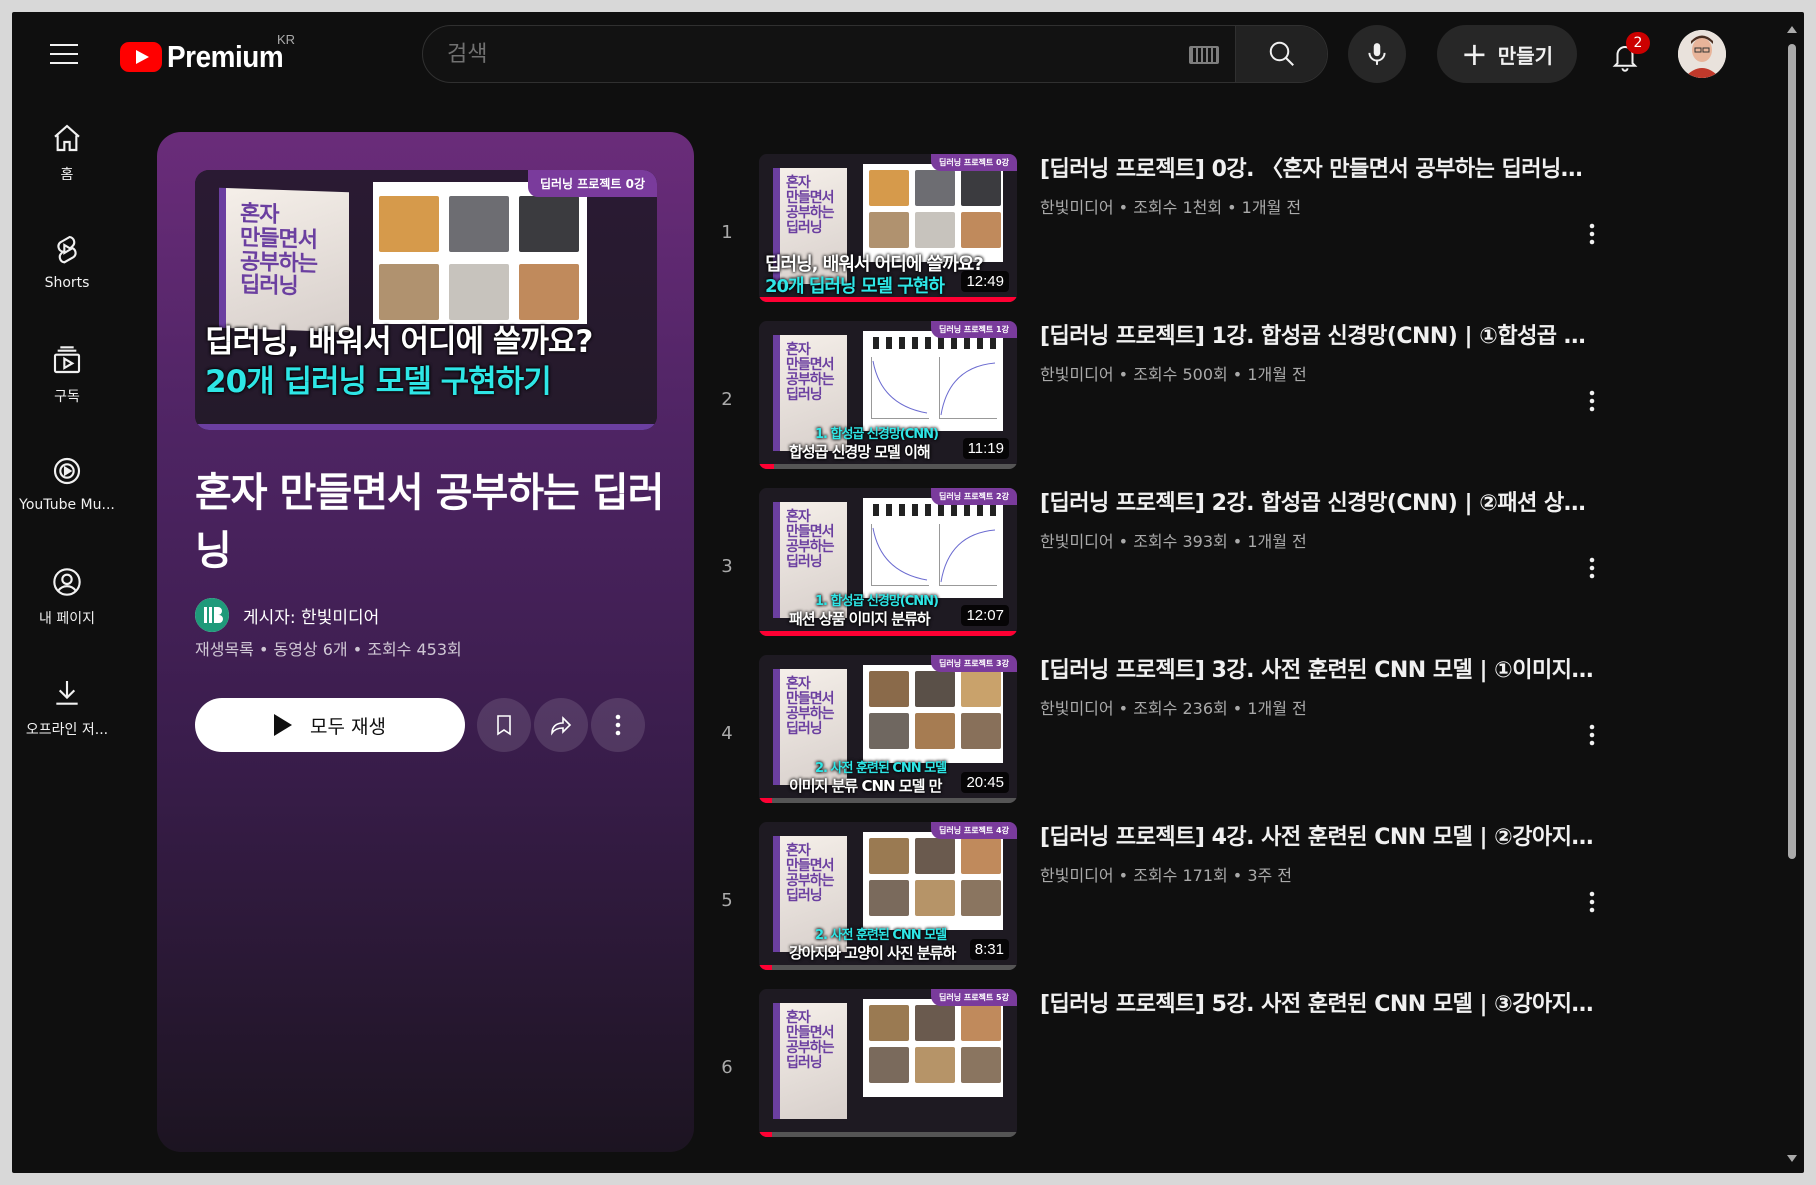 The height and width of the screenshot is (1185, 1816). Describe the element at coordinates (727, 733) in the screenshot. I see `video-index: 4` at that location.